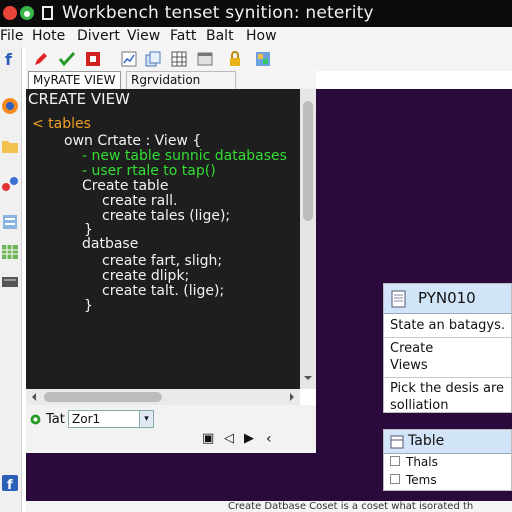 Image resolution: width=512 pixels, height=512 pixels. What do you see at coordinates (27, 13) in the screenshot?
I see `maximize-window-icon` at bounding box center [27, 13].